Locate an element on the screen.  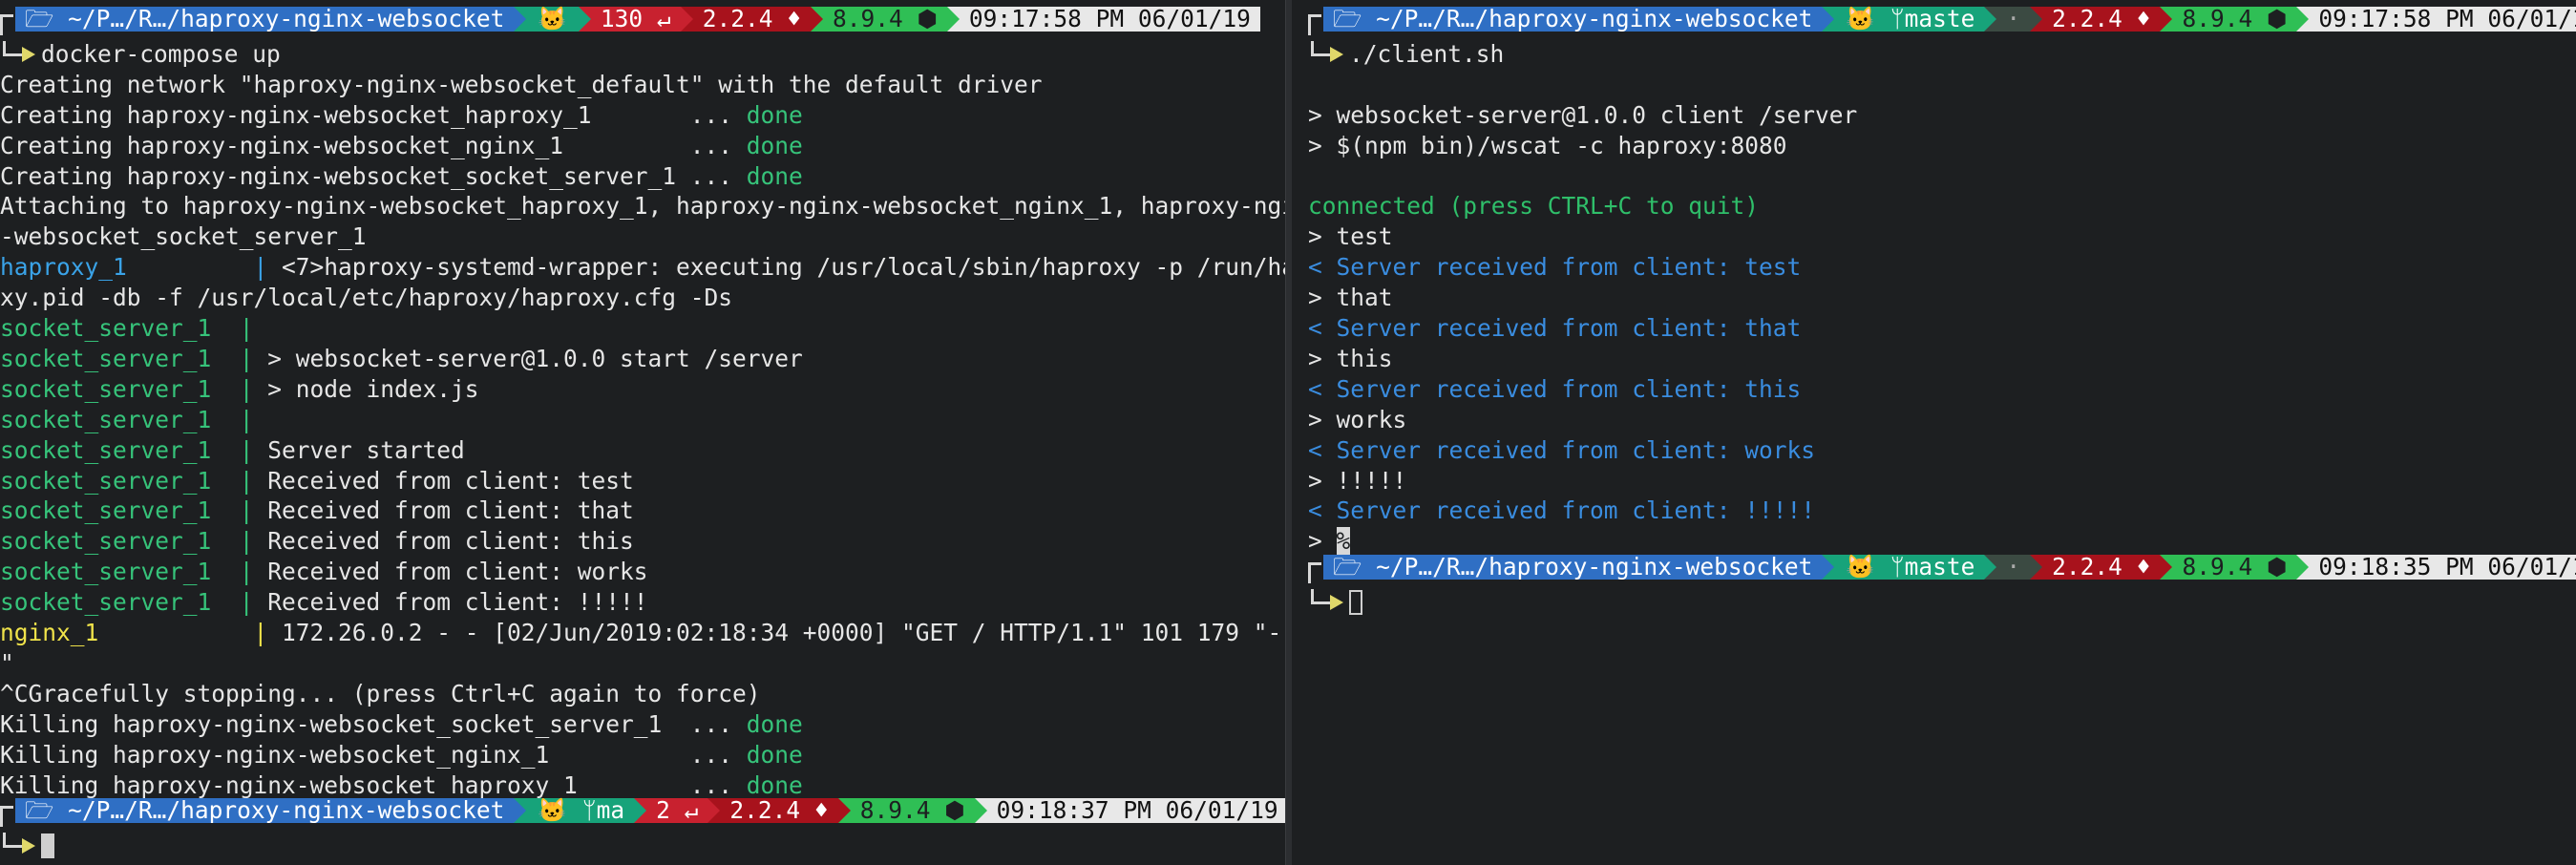
server-reply: < Server received from client: that is located at coordinates (1555, 328).